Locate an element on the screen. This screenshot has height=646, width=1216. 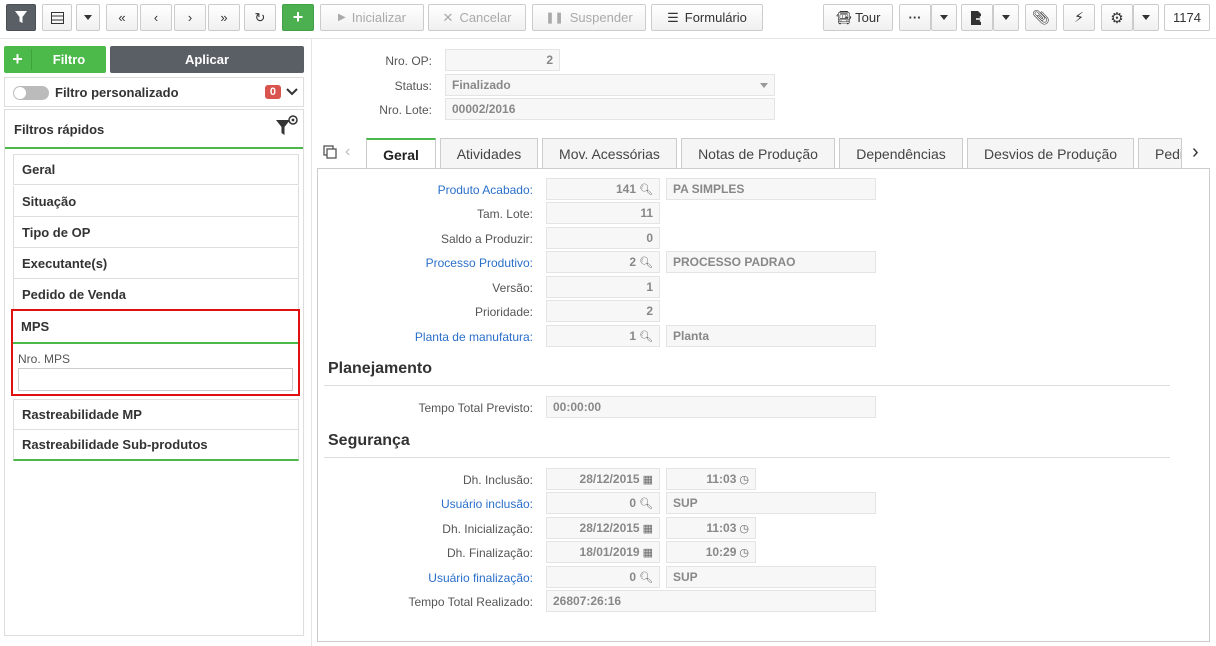
quick-filter-geral: Geral is located at coordinates (156, 169).